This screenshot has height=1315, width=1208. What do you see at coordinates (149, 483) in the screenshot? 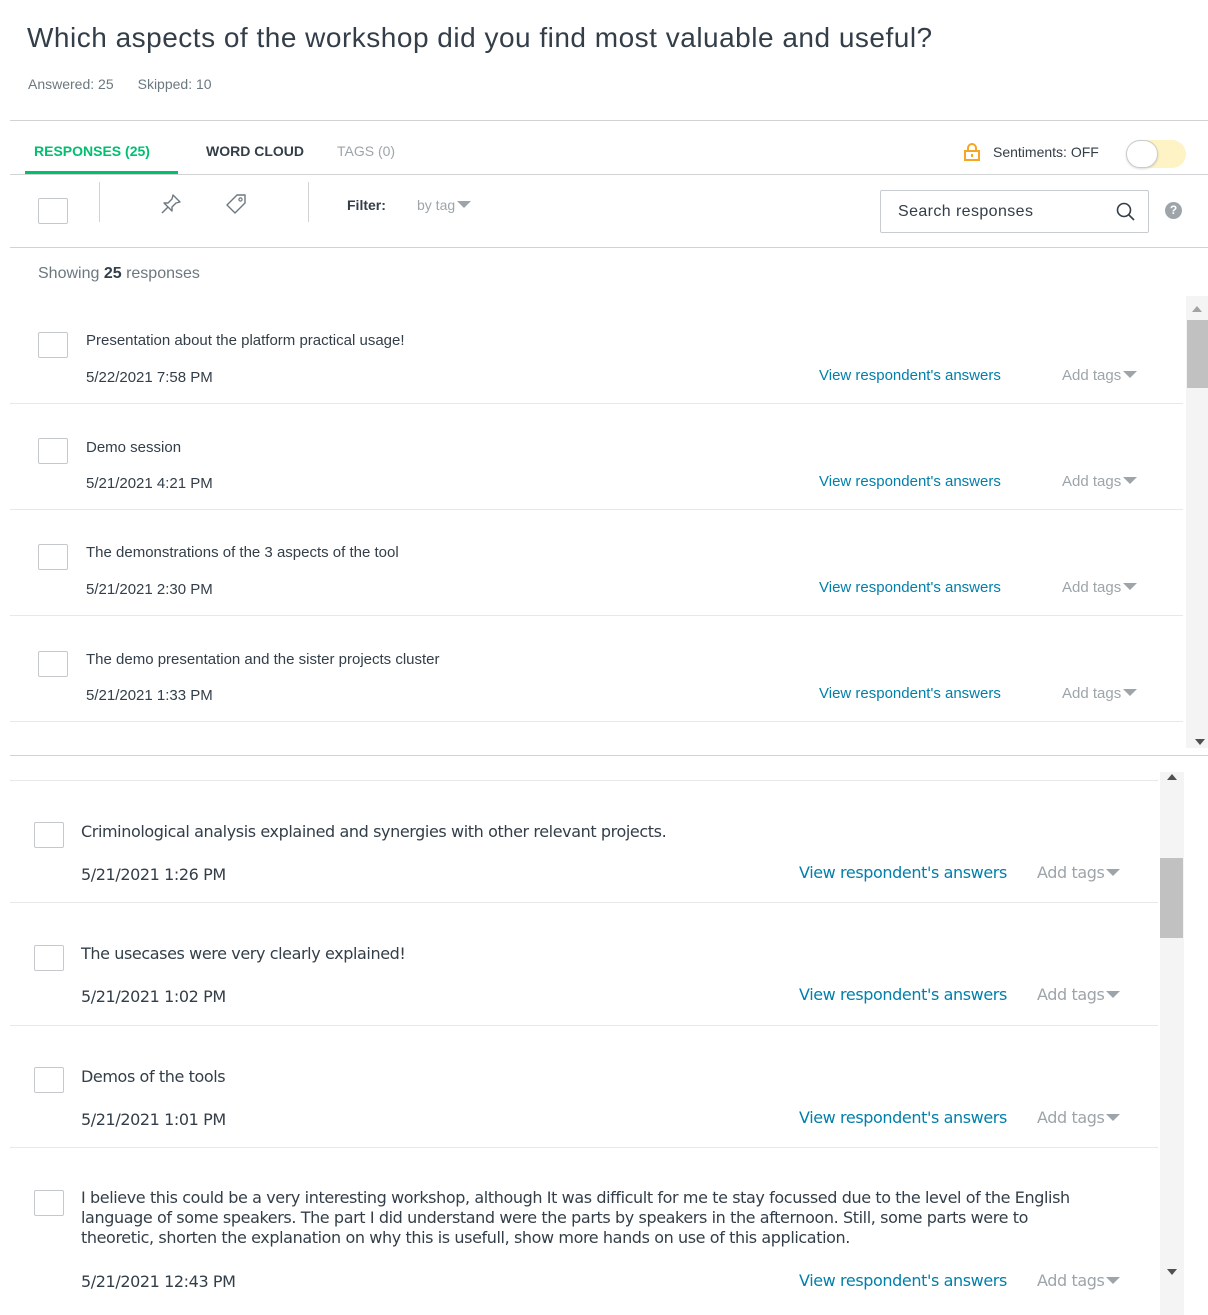
I see `response-date: 5/21/2021 4:21 PM` at bounding box center [149, 483].